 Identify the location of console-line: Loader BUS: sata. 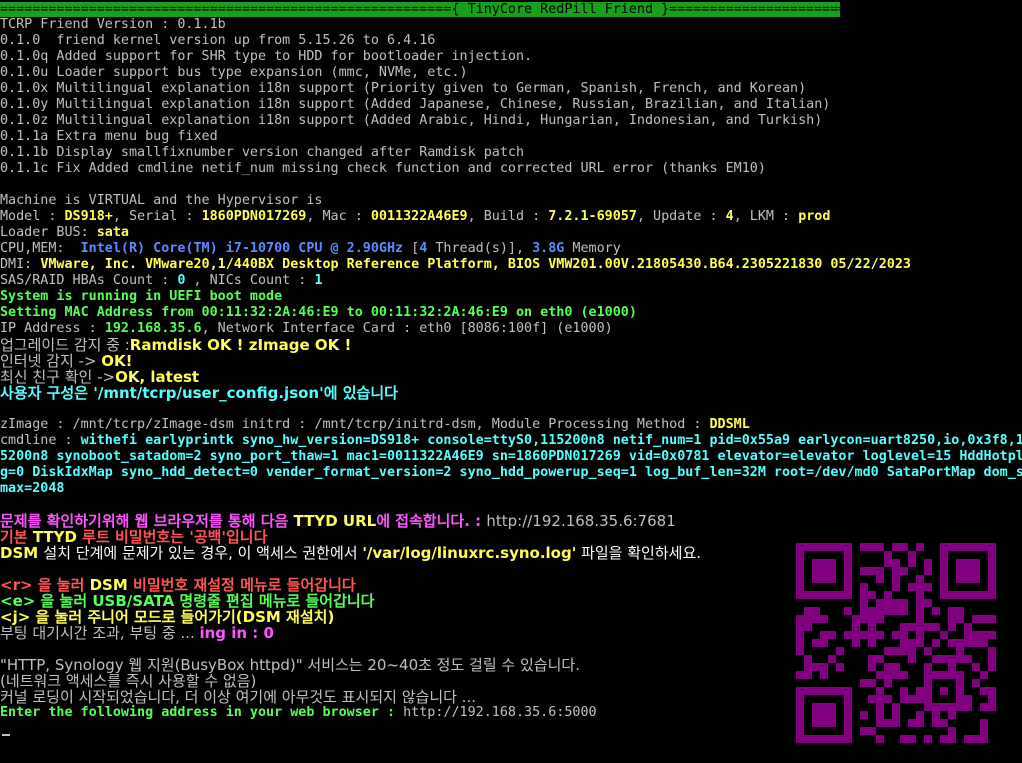
(64, 233).